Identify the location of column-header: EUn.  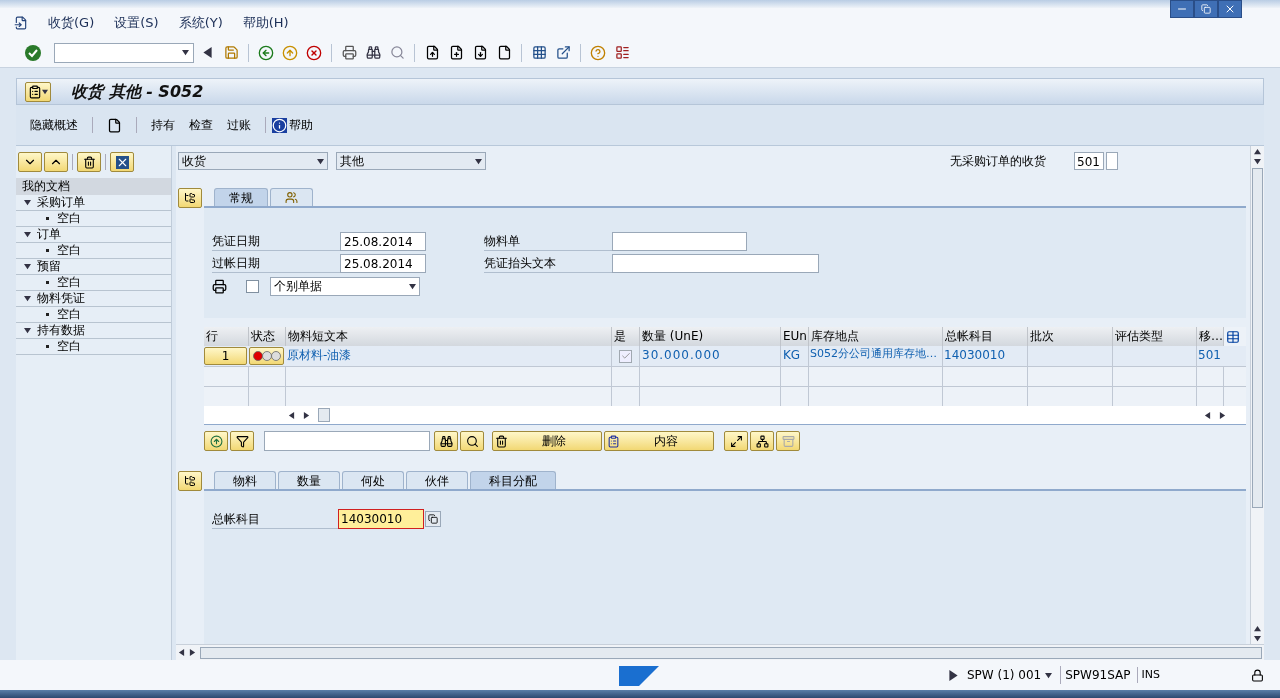
(795, 336).